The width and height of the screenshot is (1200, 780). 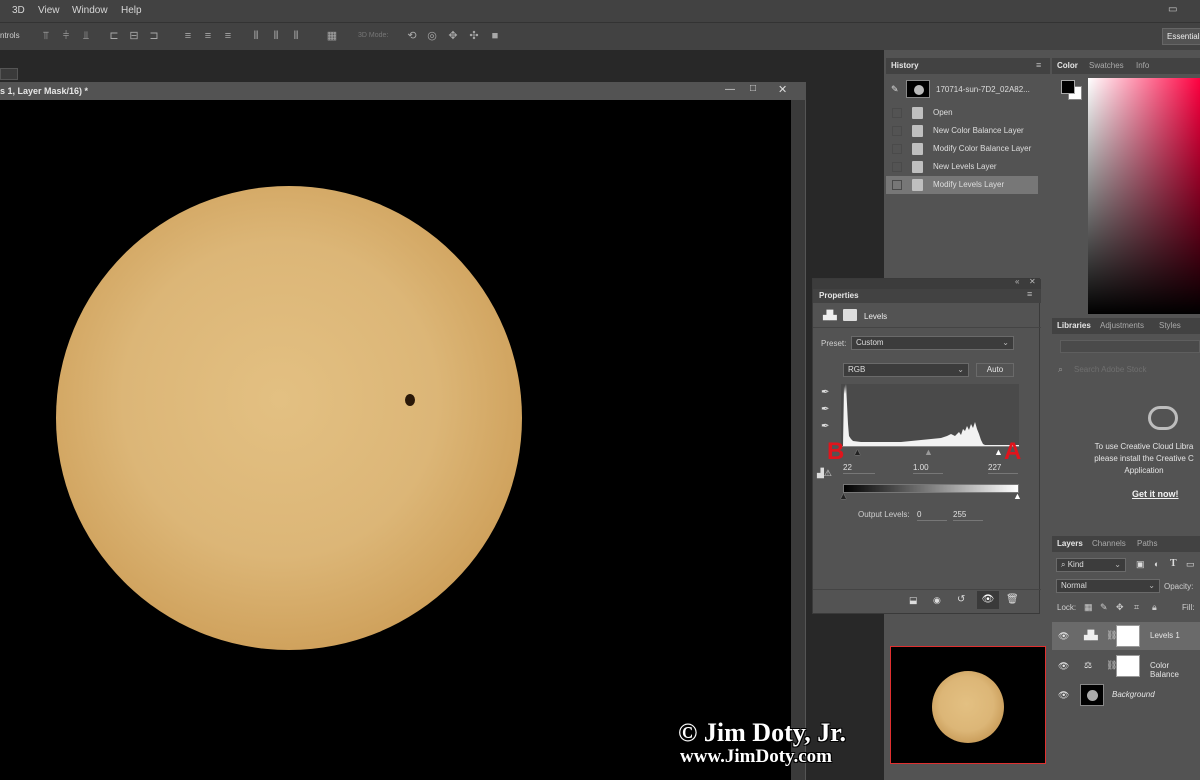 I want to click on tab-properties: Properties, so click(x=839, y=295).